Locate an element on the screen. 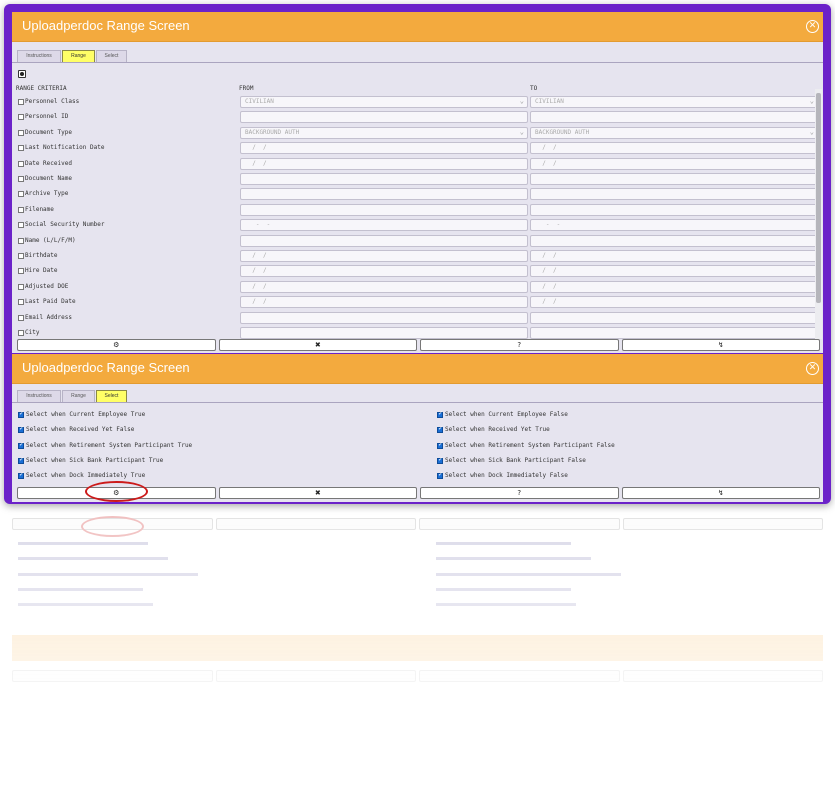 The height and width of the screenshot is (787, 835). toggle-all-icon is located at coordinates (22, 74).